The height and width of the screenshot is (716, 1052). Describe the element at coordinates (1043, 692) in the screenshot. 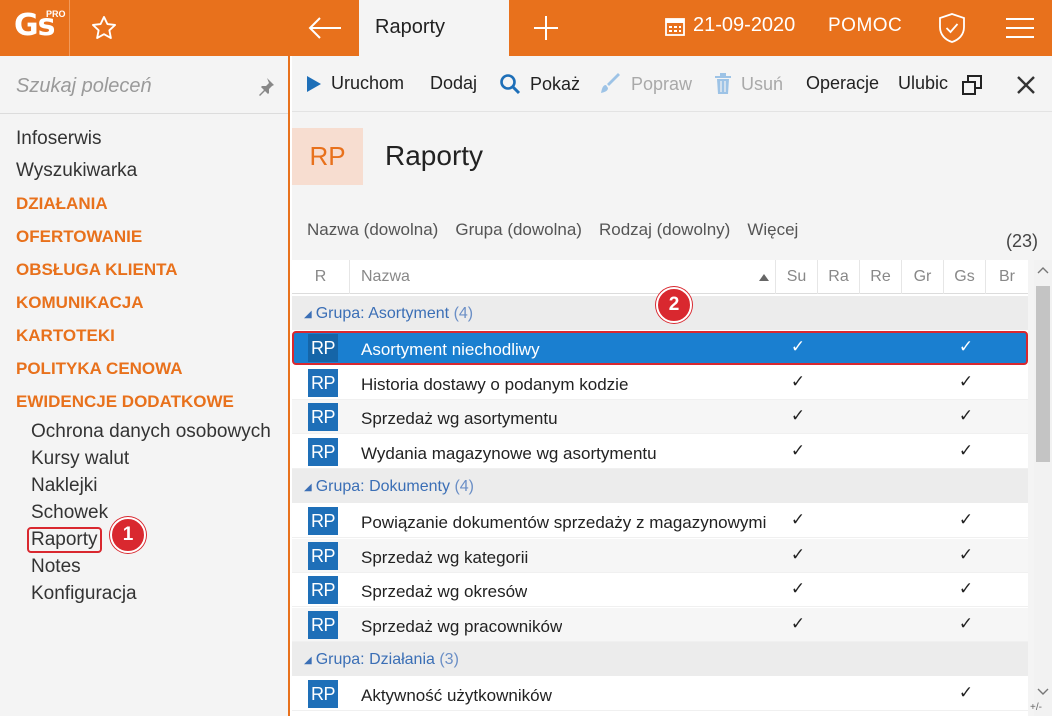

I see `scroll-down-icon` at that location.